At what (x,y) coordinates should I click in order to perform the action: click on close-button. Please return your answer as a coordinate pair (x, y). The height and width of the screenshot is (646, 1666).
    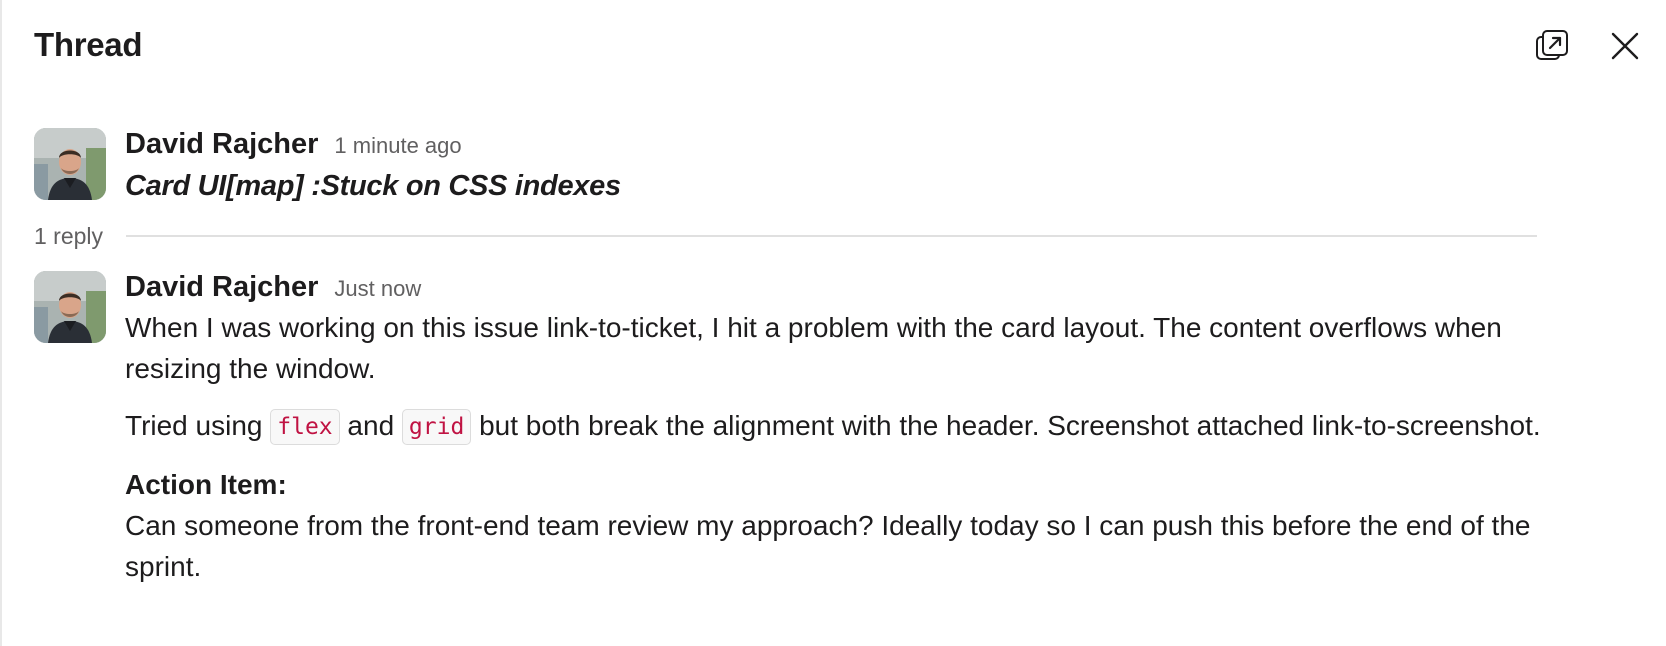
    Looking at the image, I should click on (1625, 46).